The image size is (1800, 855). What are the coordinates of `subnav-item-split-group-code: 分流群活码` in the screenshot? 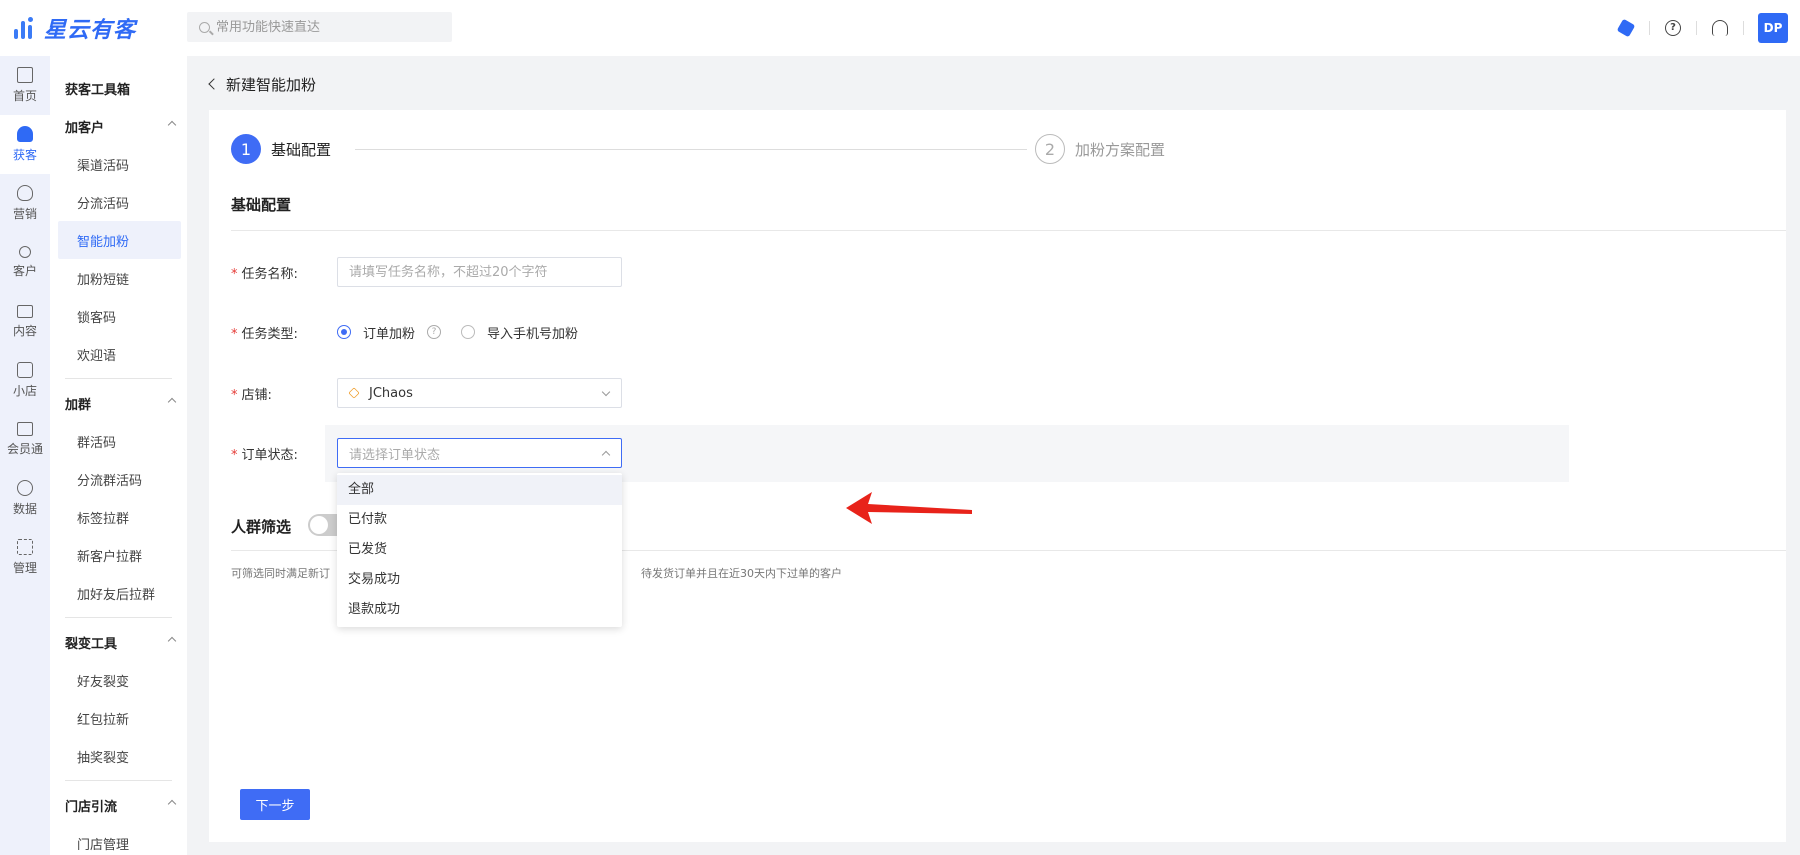 It's located at (118, 479).